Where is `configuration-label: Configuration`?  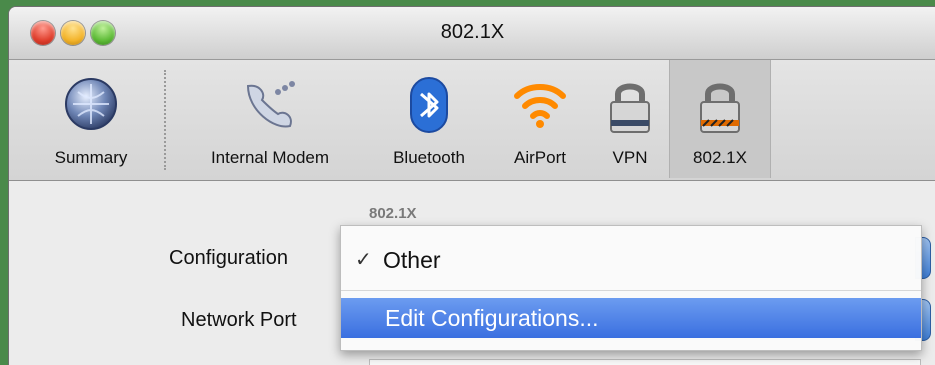
configuration-label: Configuration is located at coordinates (228, 258).